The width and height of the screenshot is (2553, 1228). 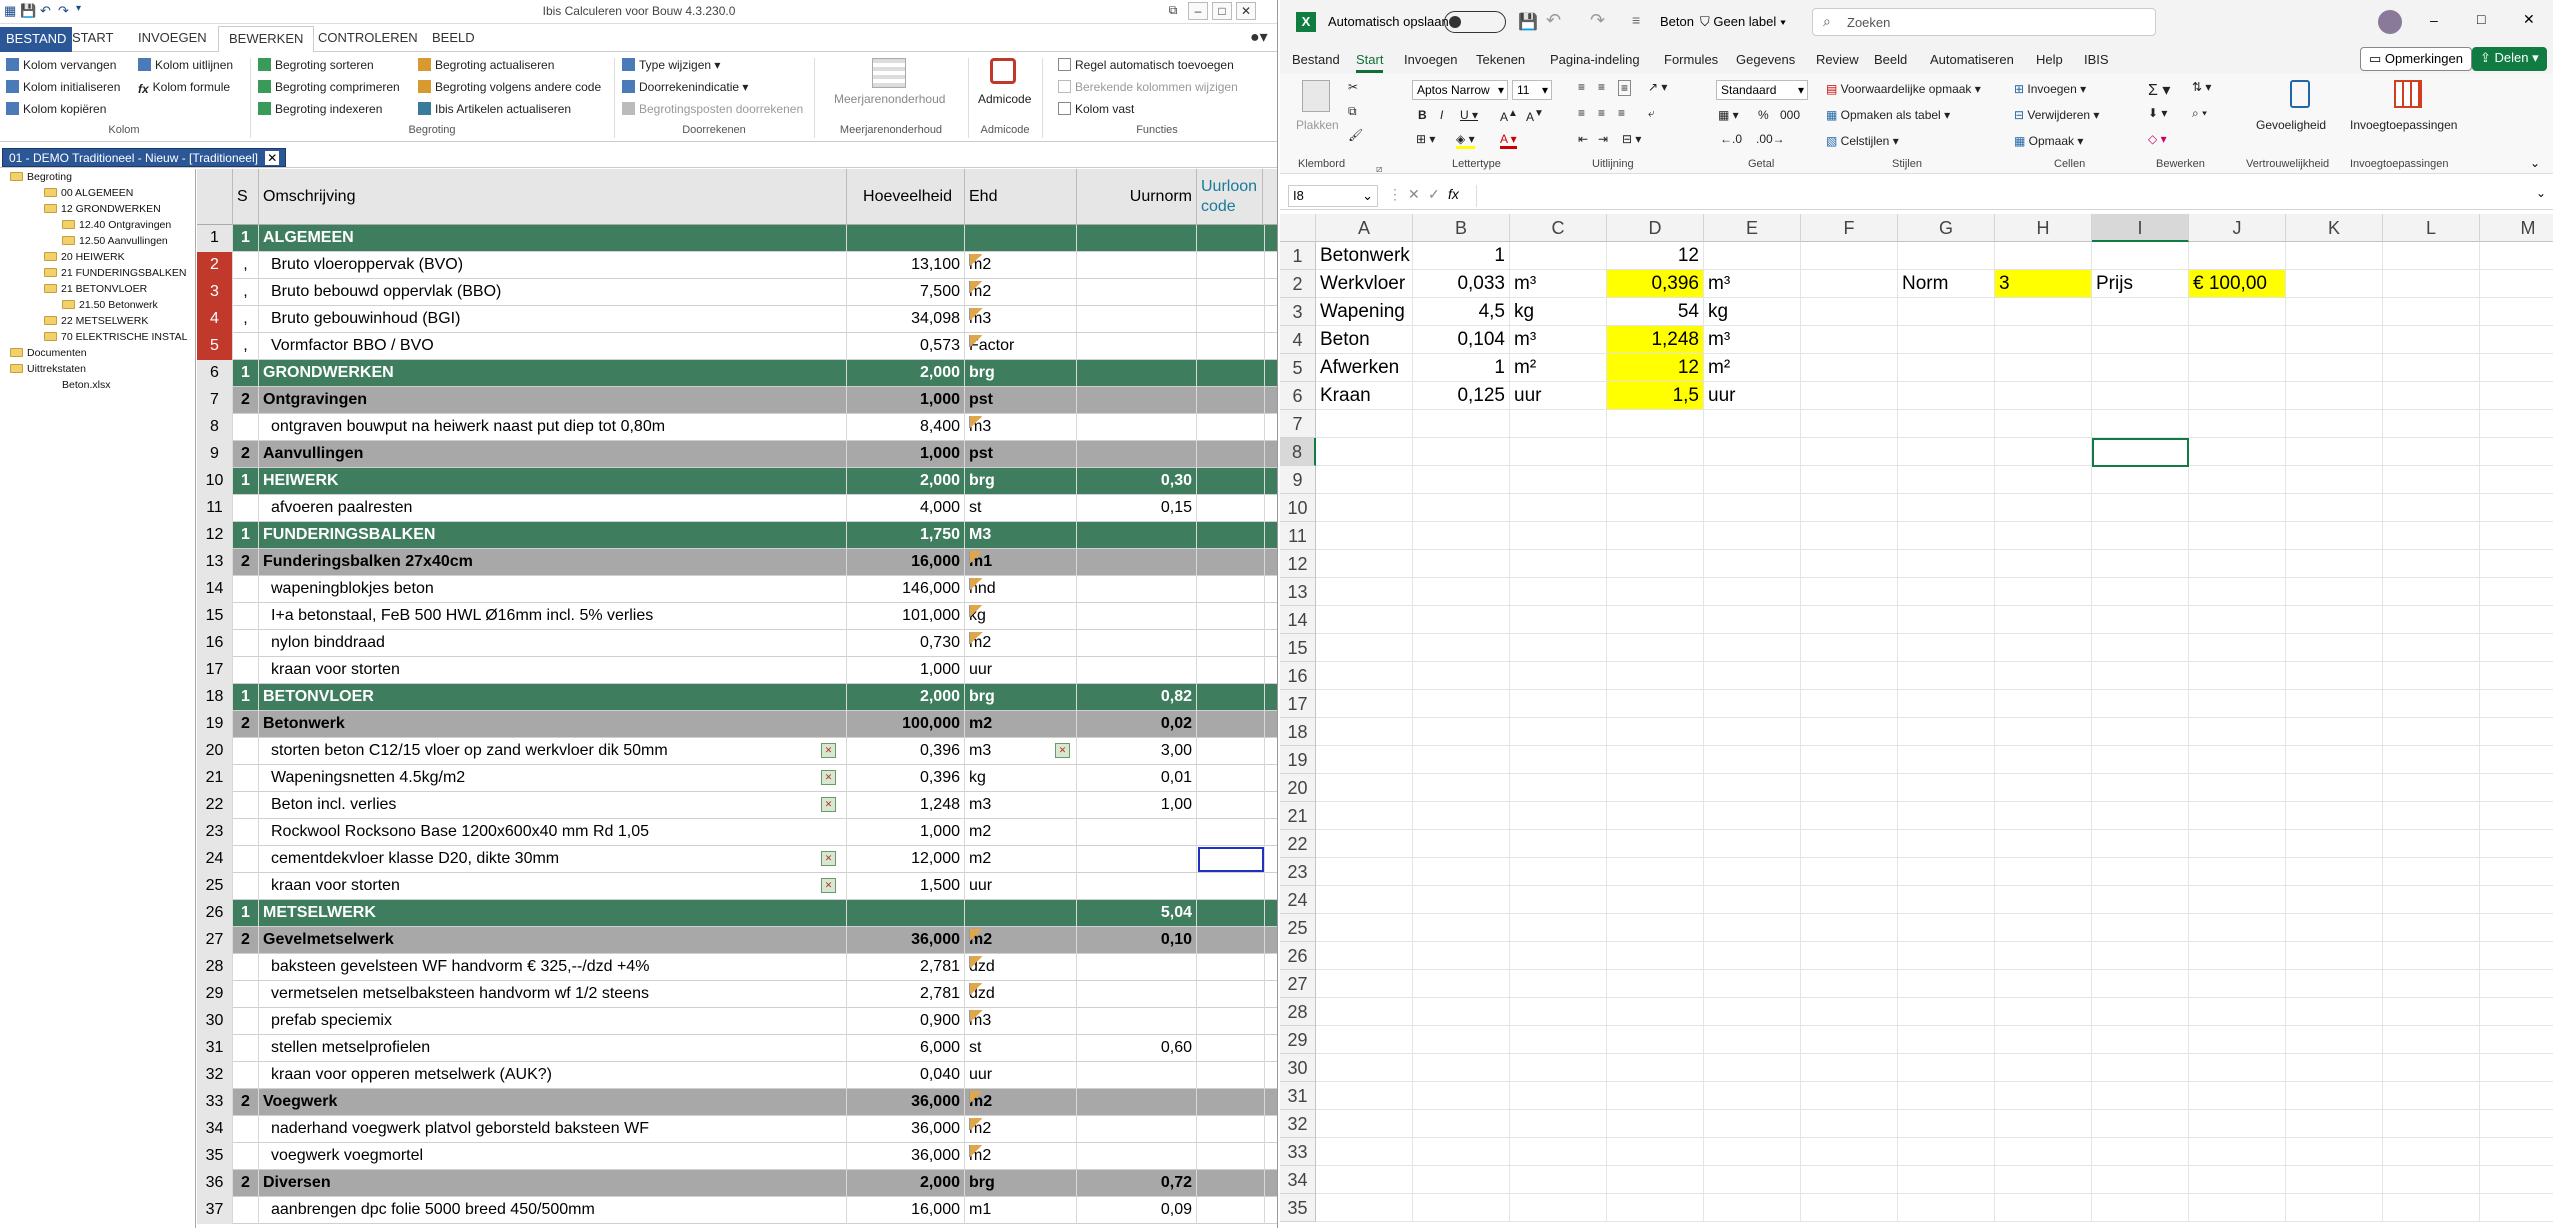 I want to click on borders-icon: ⊞ ▾, so click(x=1425, y=139).